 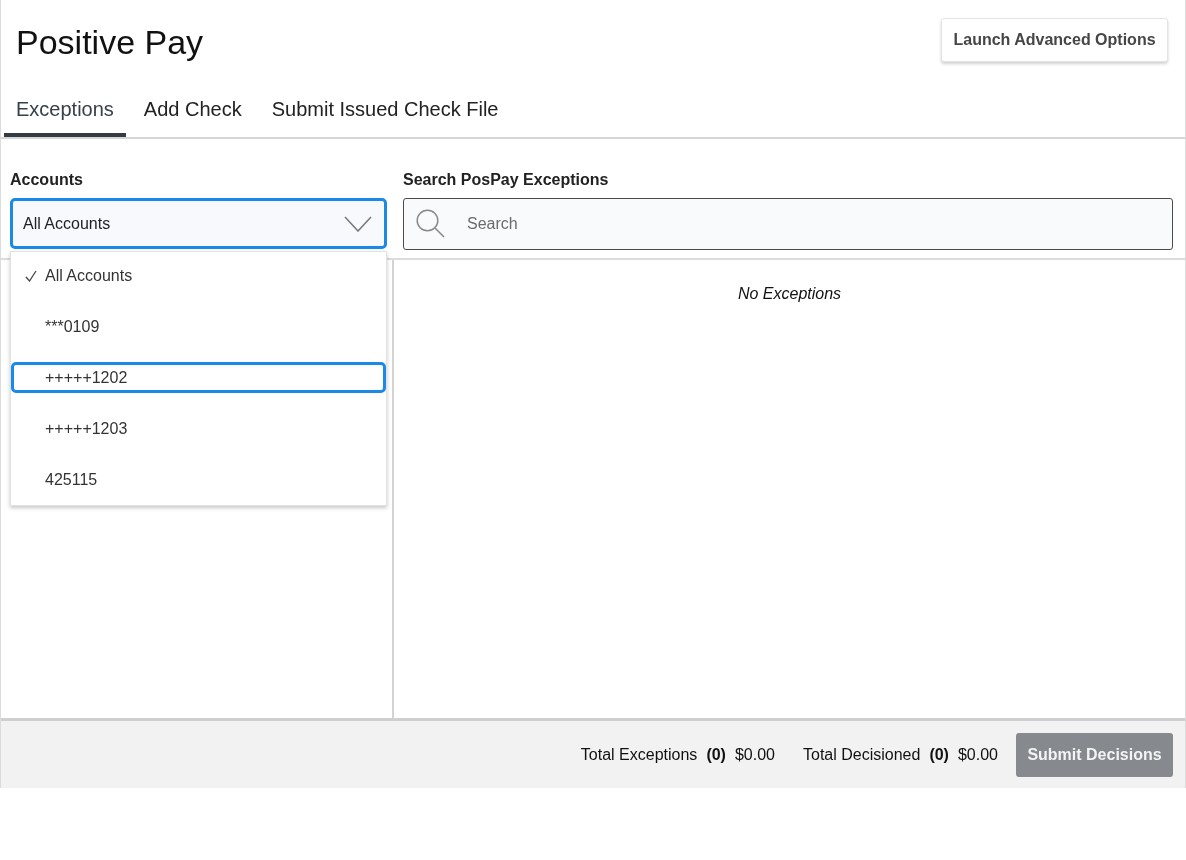 What do you see at coordinates (198, 223) in the screenshot?
I see `account-select: All Accounts` at bounding box center [198, 223].